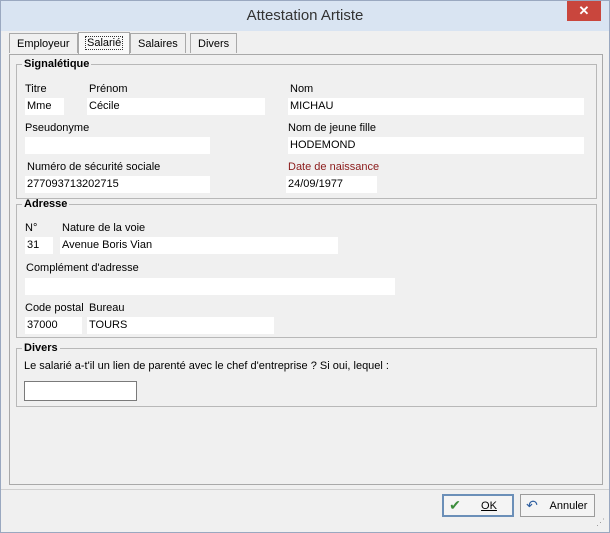  I want to click on titre-label: Titre, so click(36, 89).